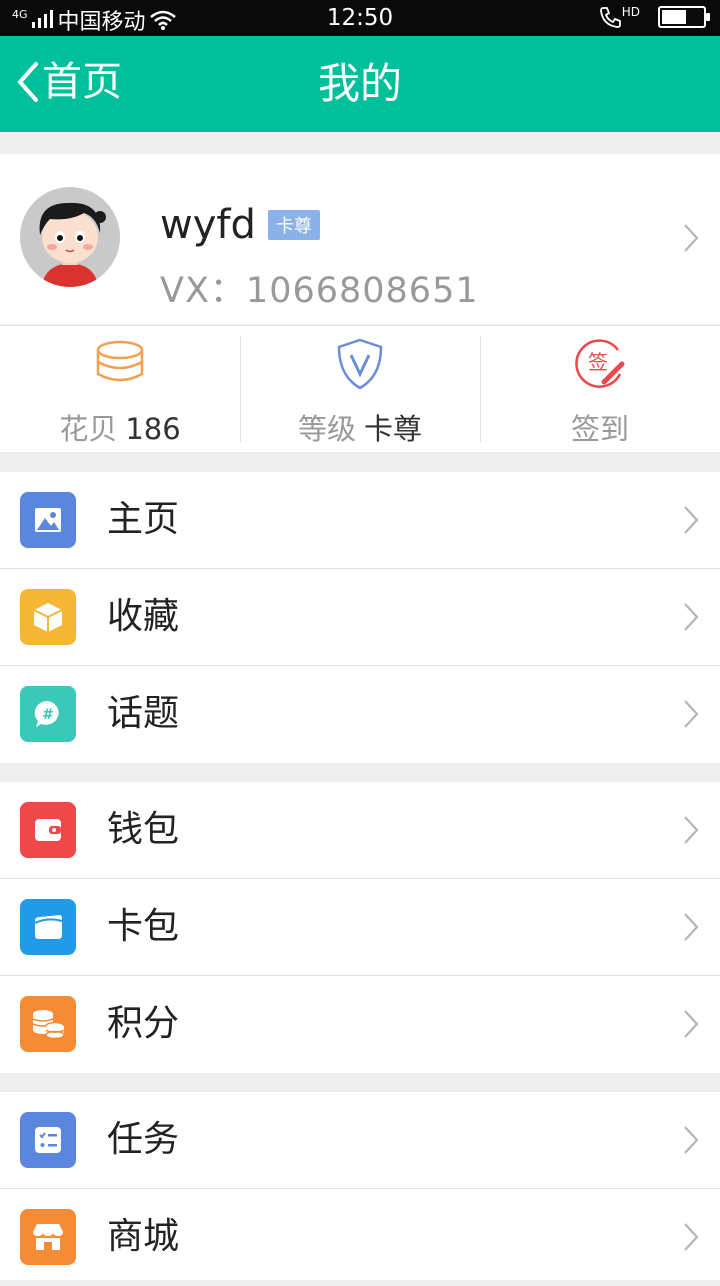 The width and height of the screenshot is (720, 1286). I want to click on menu-item-favorites: 收藏, so click(360, 617).